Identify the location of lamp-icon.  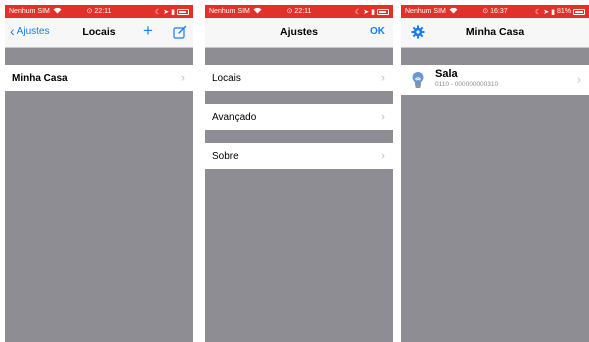
(418, 80).